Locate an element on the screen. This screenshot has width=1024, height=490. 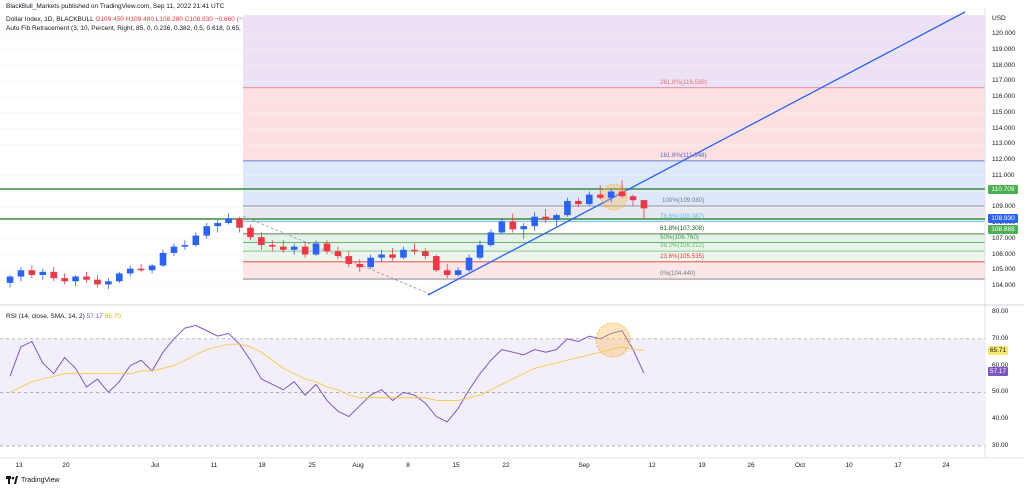
time-tick-label: 19 is located at coordinates (702, 465).